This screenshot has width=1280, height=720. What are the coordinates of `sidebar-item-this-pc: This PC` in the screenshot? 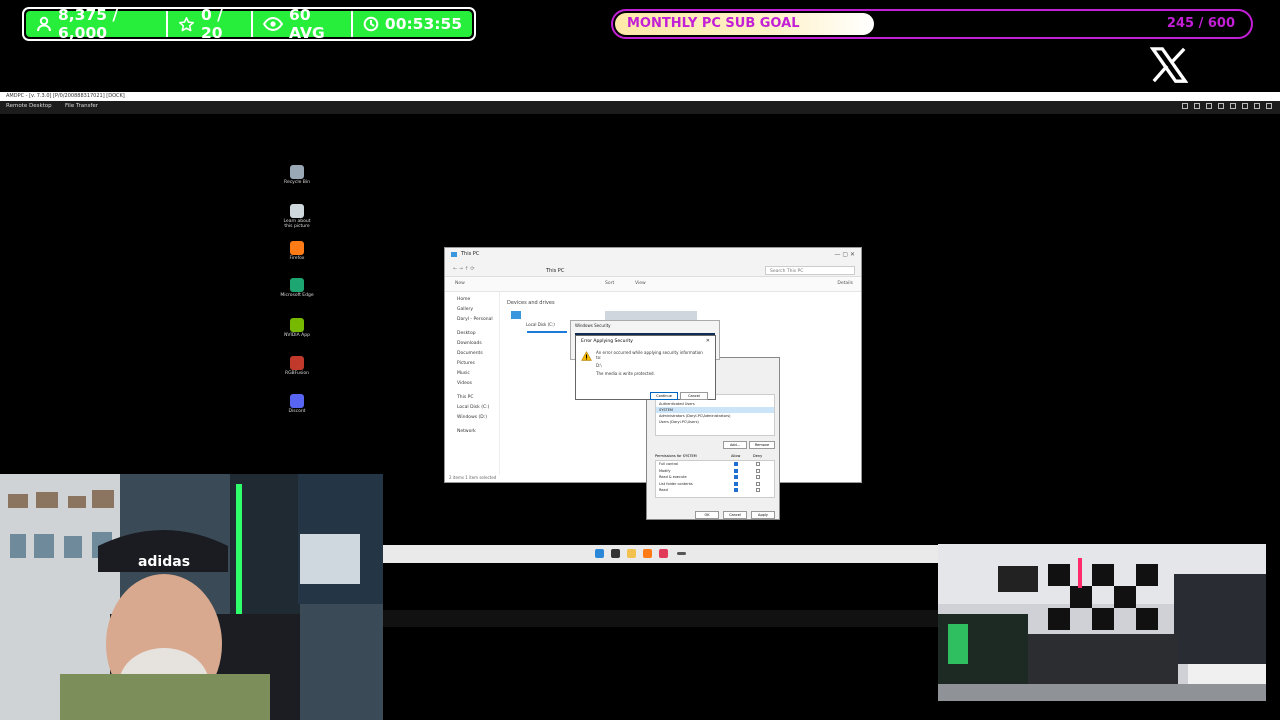 It's located at (478, 397).